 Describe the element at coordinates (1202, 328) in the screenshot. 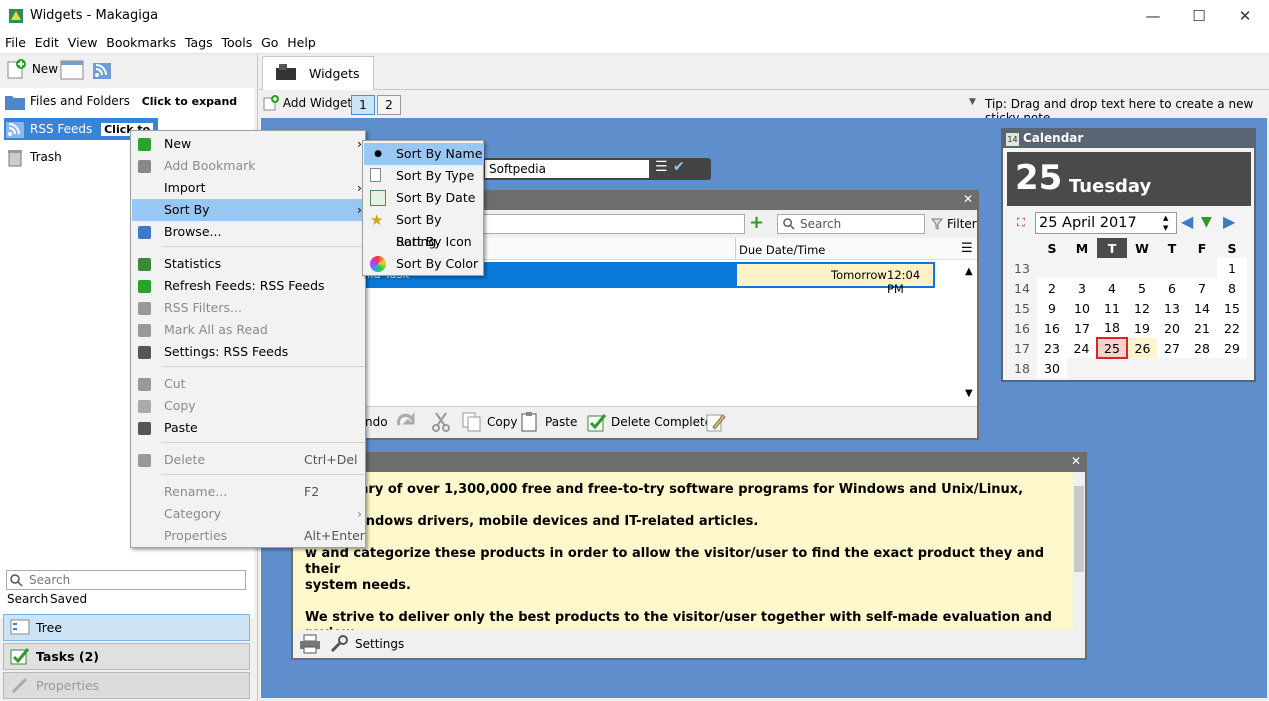

I see `calendar-day: 21` at that location.